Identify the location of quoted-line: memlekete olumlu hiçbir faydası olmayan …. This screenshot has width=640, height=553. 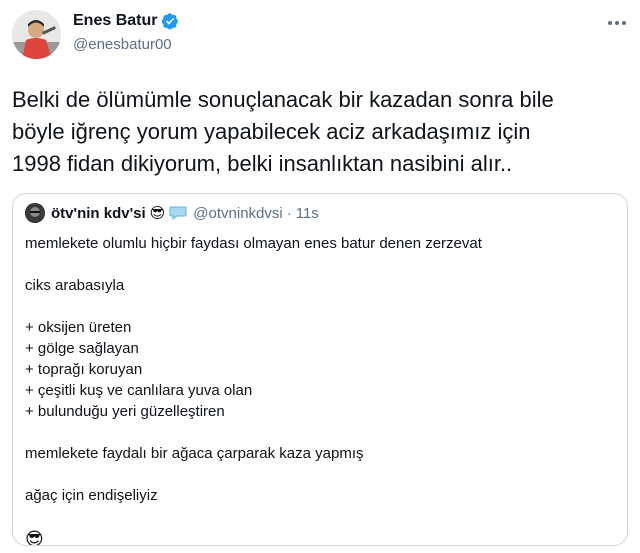
(253, 243).